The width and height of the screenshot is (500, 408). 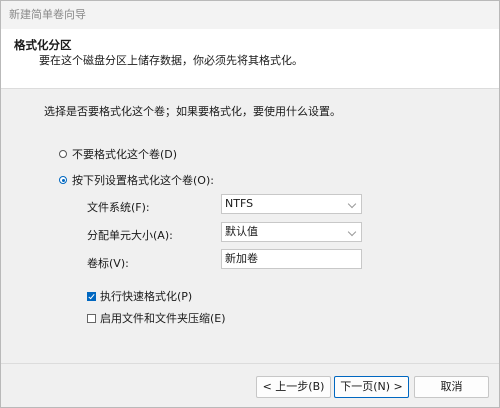 I want to click on volume-label-label: 卷标(V):, so click(x=108, y=263).